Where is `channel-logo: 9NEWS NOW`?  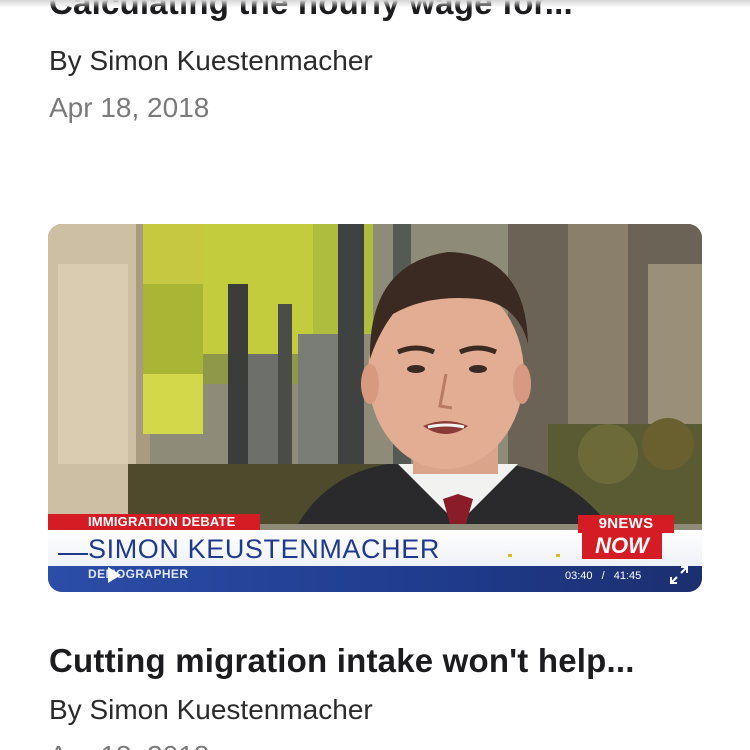 channel-logo: 9NEWS NOW is located at coordinates (624, 539).